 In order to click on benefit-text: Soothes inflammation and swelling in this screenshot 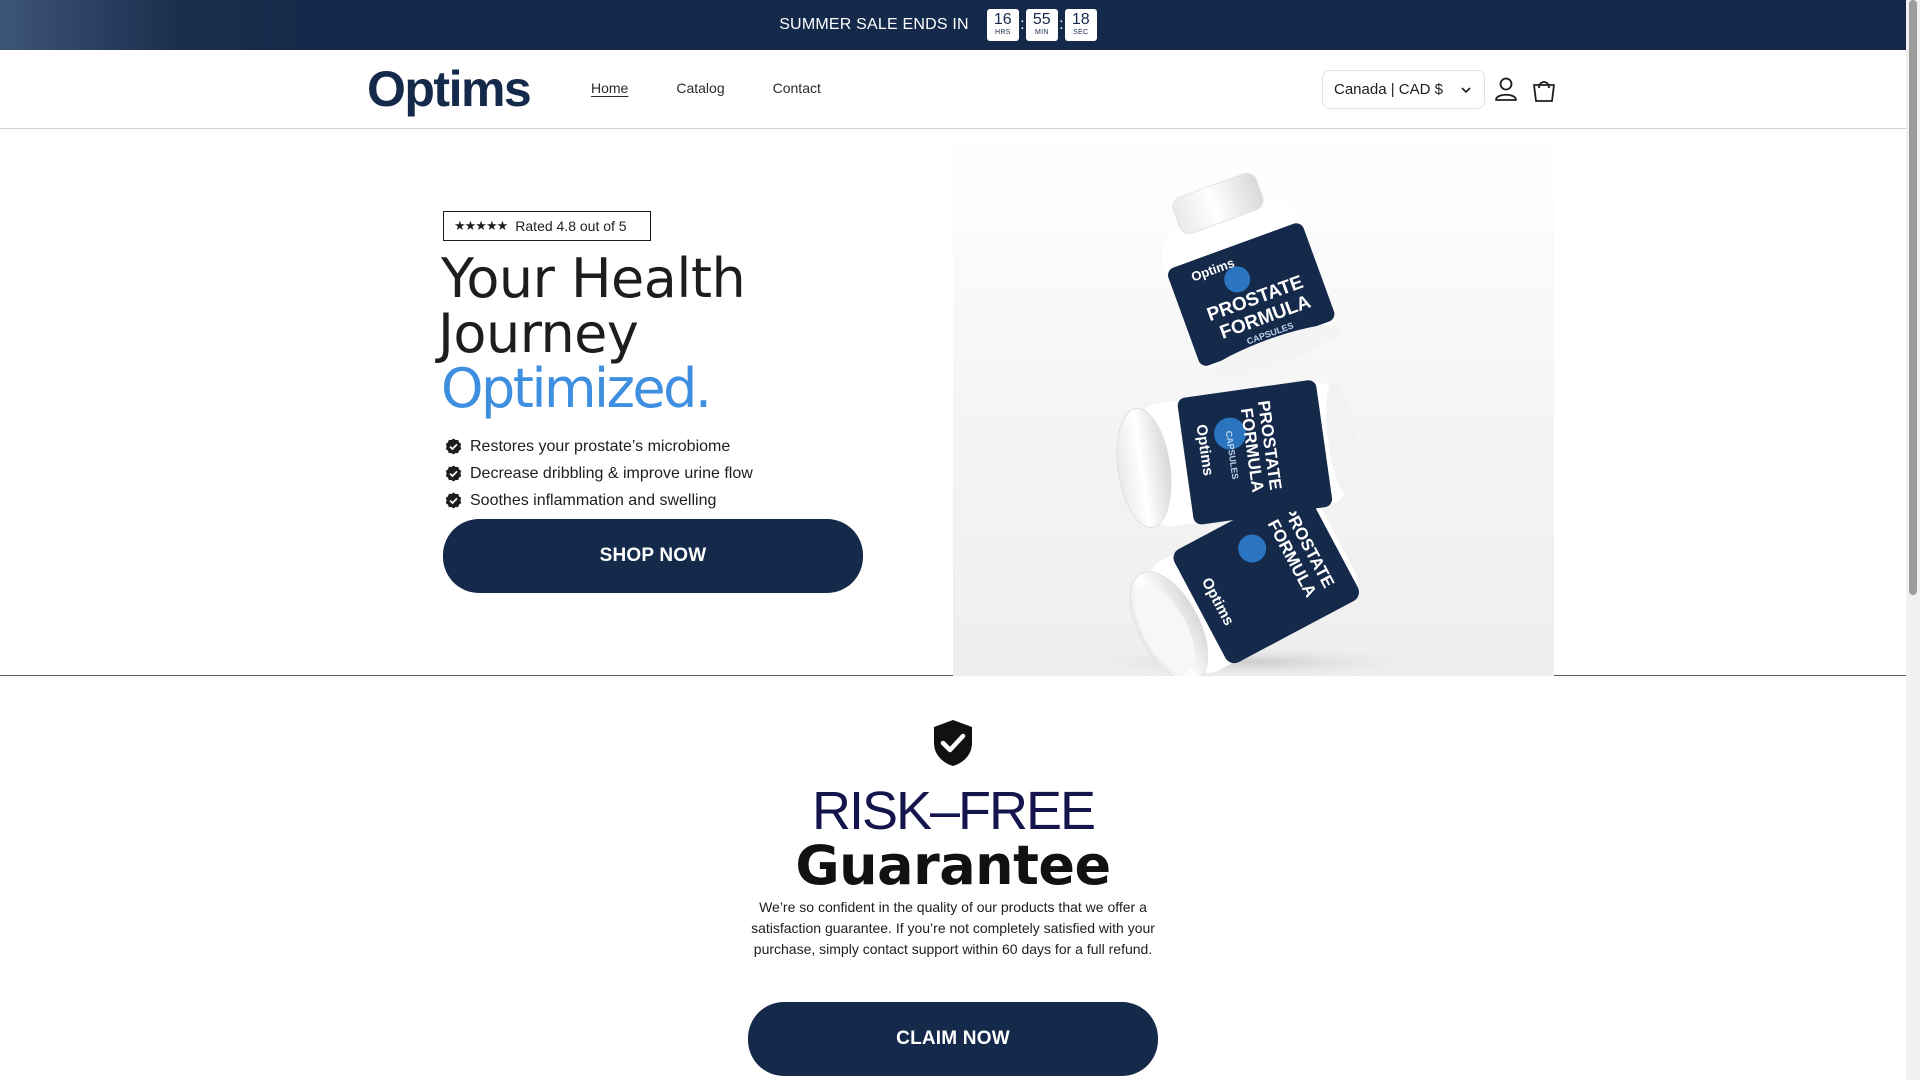, I will do `click(593, 500)`.